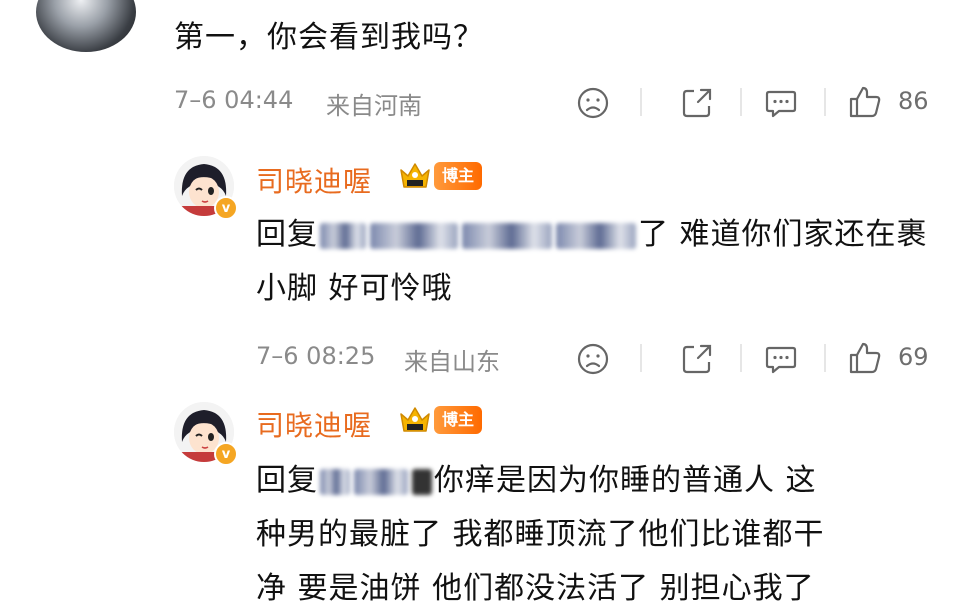 The height and width of the screenshot is (616, 960). Describe the element at coordinates (913, 357) in the screenshot. I see `like-count: 69` at that location.